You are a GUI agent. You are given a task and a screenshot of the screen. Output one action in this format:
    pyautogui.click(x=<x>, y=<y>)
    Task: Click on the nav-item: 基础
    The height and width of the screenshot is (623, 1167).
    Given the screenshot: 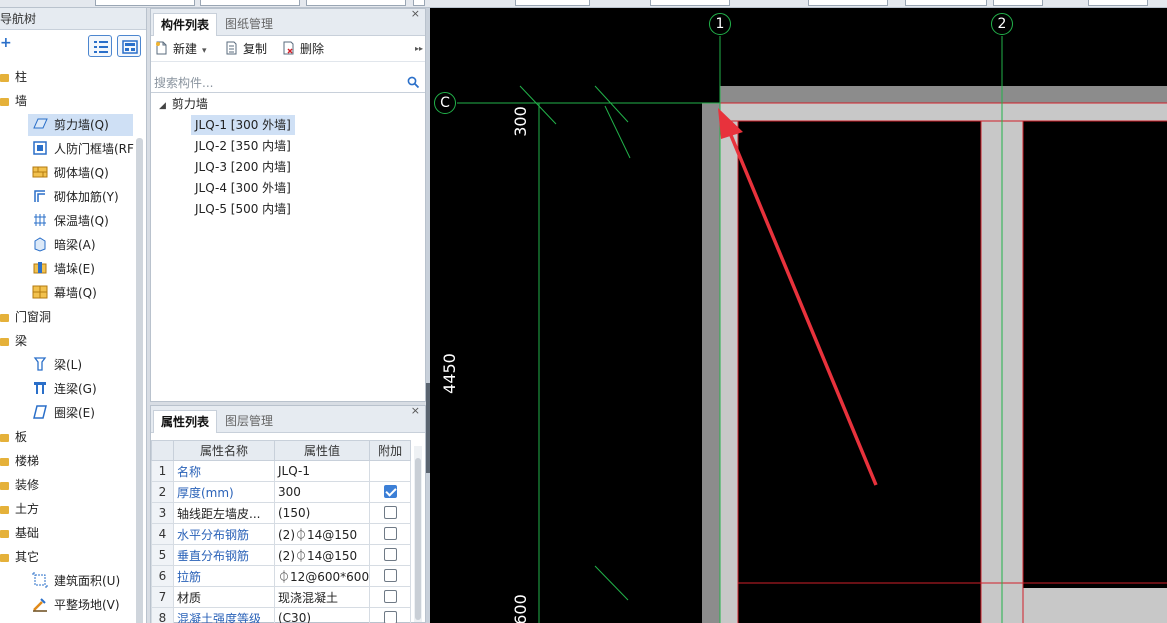 What is the action you would take?
    pyautogui.click(x=68, y=533)
    